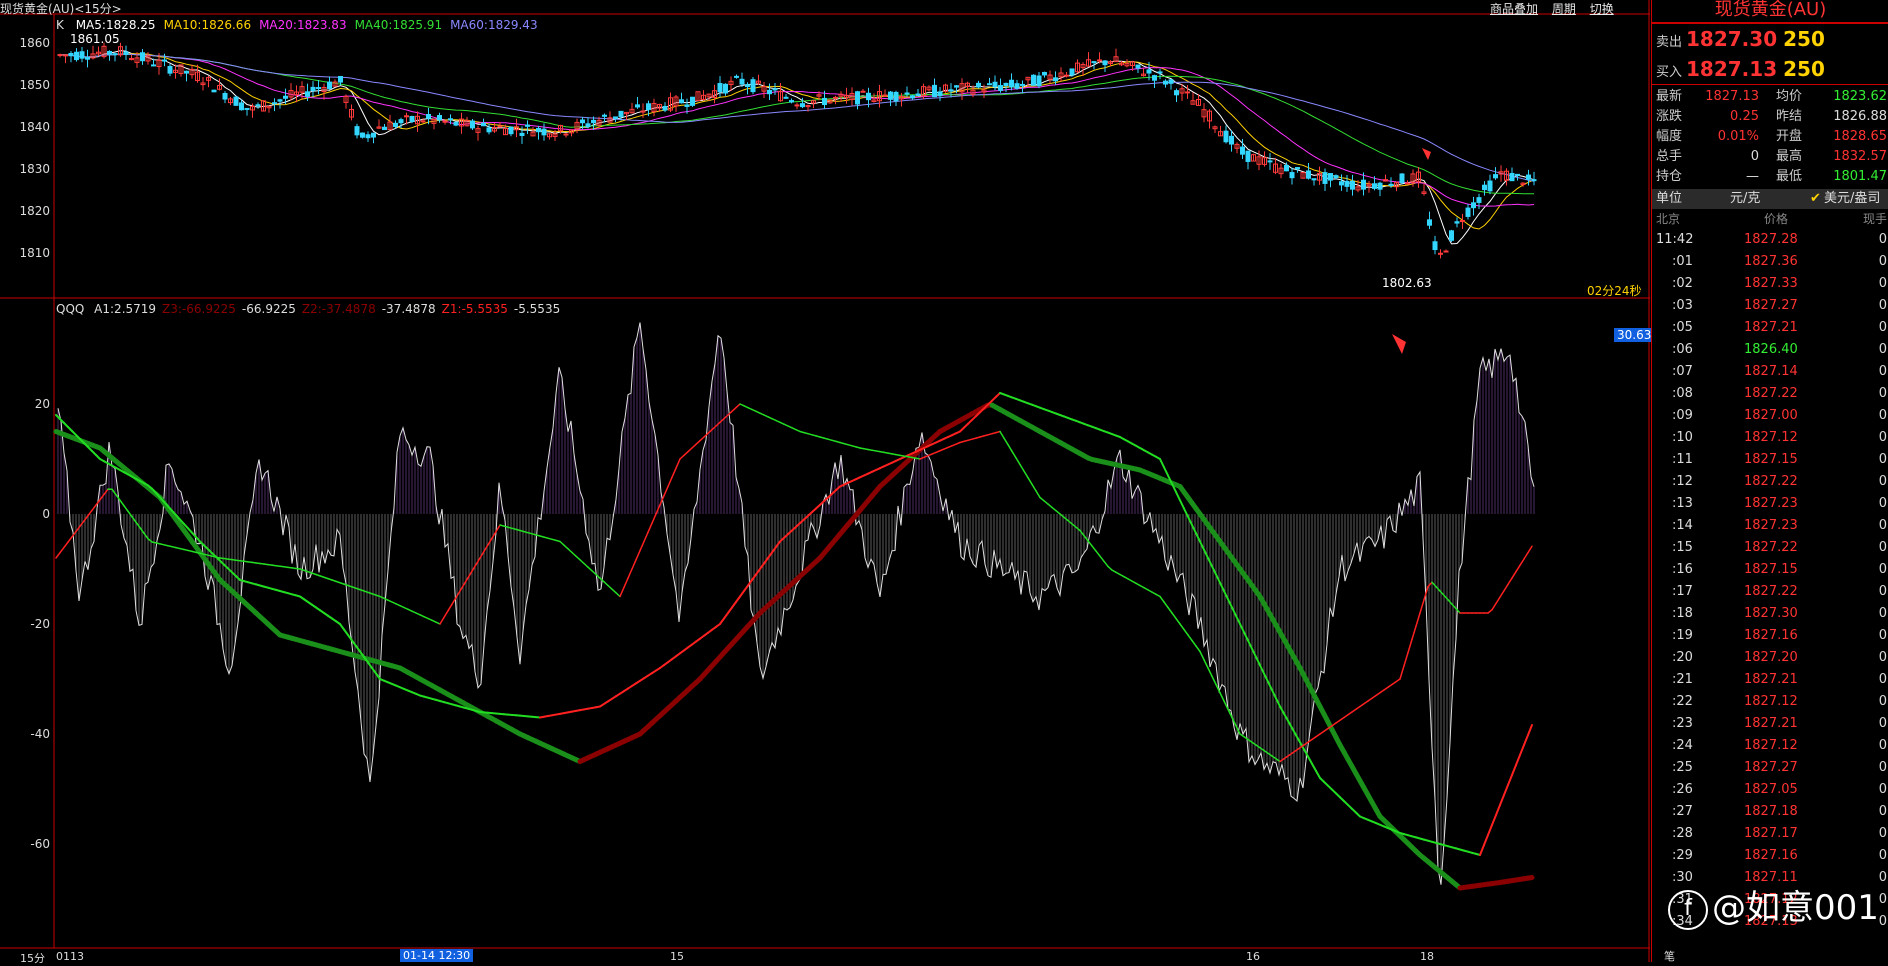 The image size is (1888, 966). Describe the element at coordinates (1771, 482) in the screenshot. I see `tick-price: 1827.22` at that location.